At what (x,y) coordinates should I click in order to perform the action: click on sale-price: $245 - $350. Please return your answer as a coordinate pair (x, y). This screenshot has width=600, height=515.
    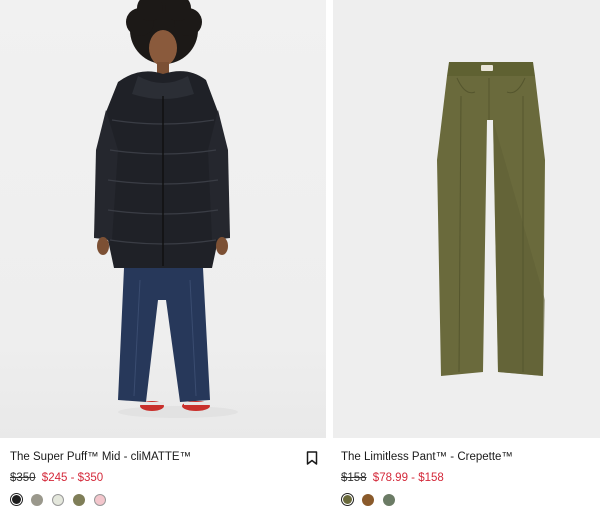
    Looking at the image, I should click on (72, 478).